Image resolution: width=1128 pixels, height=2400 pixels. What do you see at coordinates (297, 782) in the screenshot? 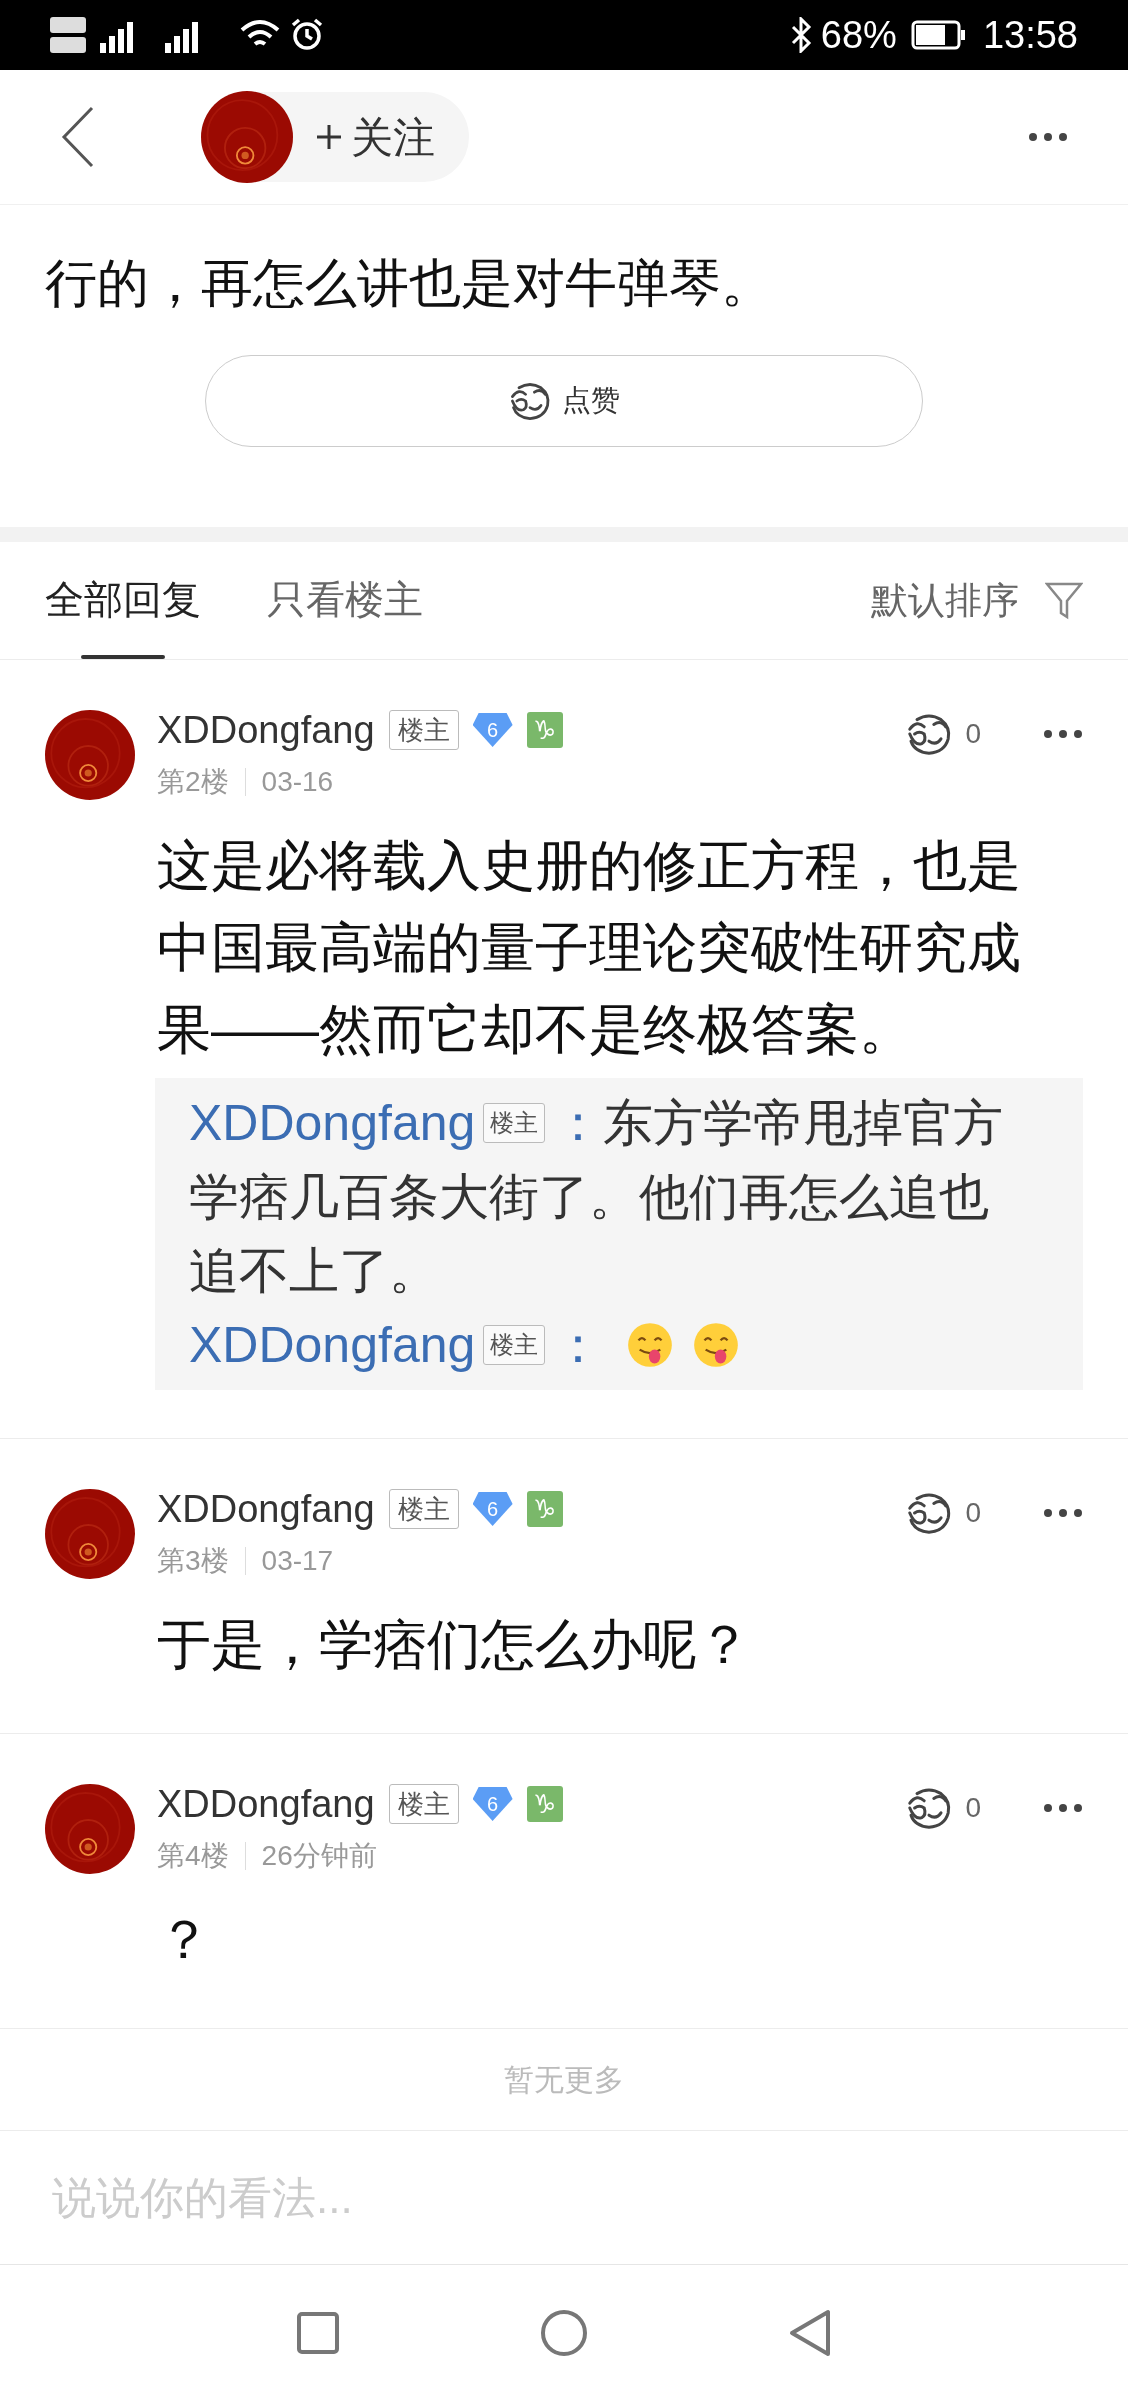
I see `post-time: 03-16` at bounding box center [297, 782].